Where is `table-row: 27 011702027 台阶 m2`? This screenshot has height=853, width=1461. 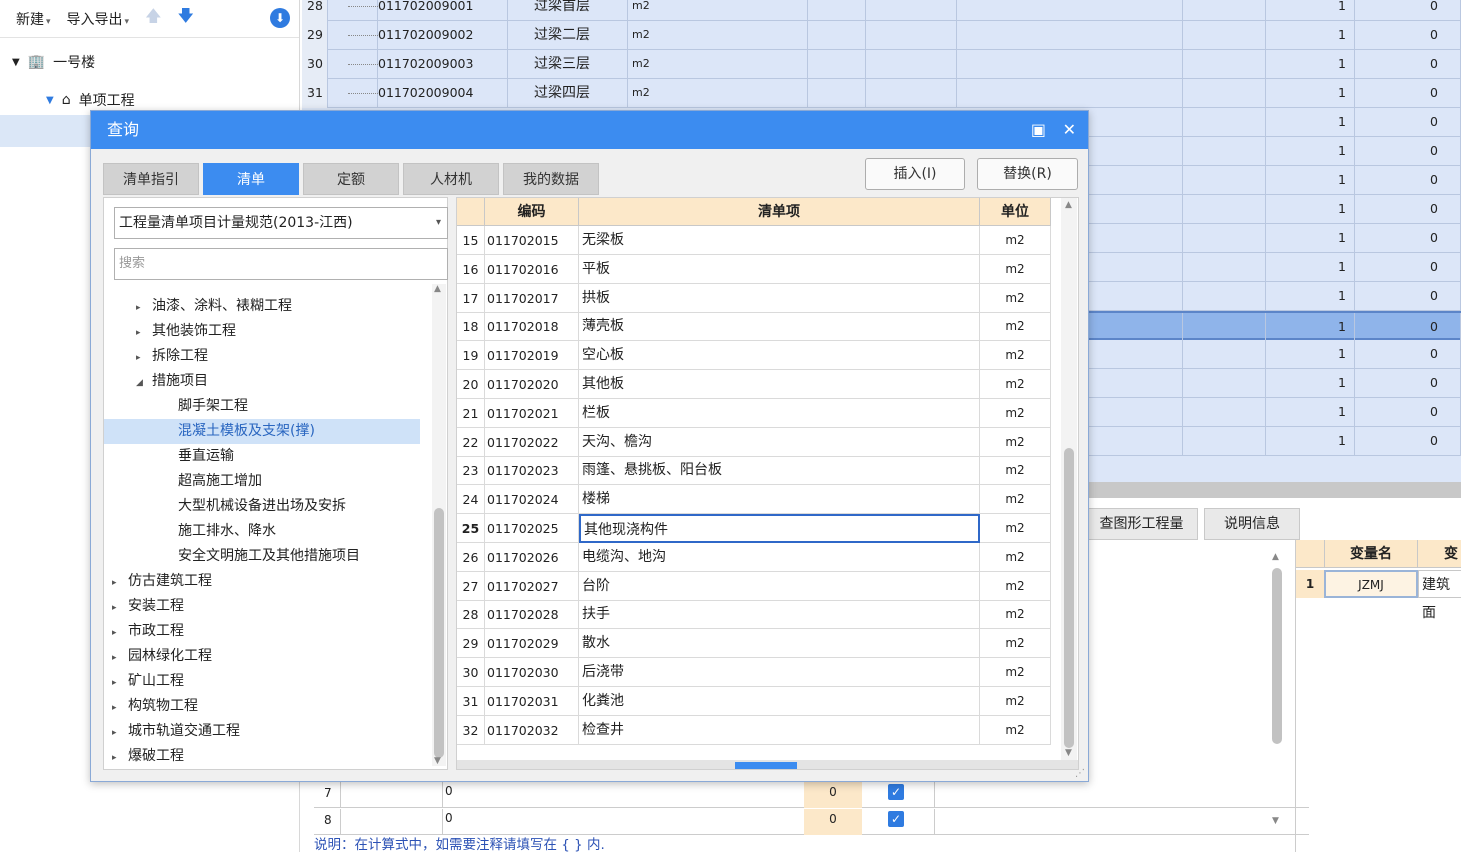
table-row: 27 011702027 台阶 m2 is located at coordinates (754, 586).